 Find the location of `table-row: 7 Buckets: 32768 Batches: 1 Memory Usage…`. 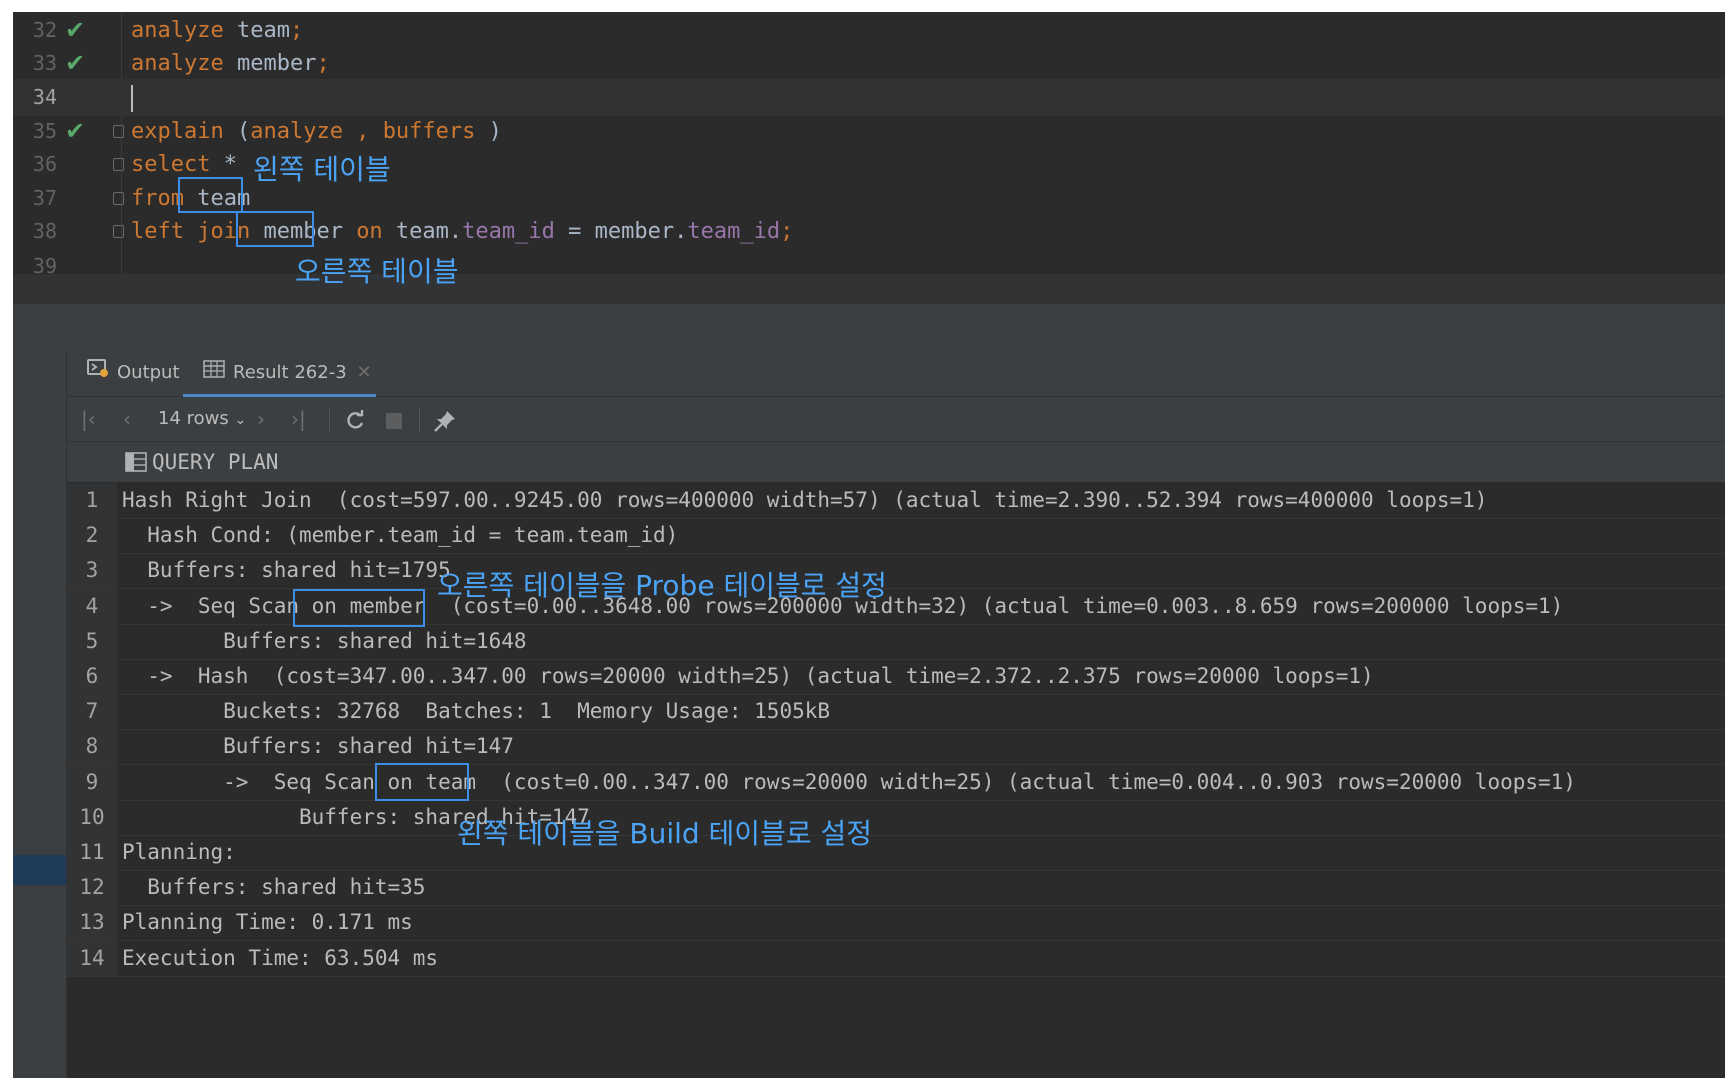

table-row: 7 Buckets: 32768 Batches: 1 Memory Usage… is located at coordinates (896, 712).